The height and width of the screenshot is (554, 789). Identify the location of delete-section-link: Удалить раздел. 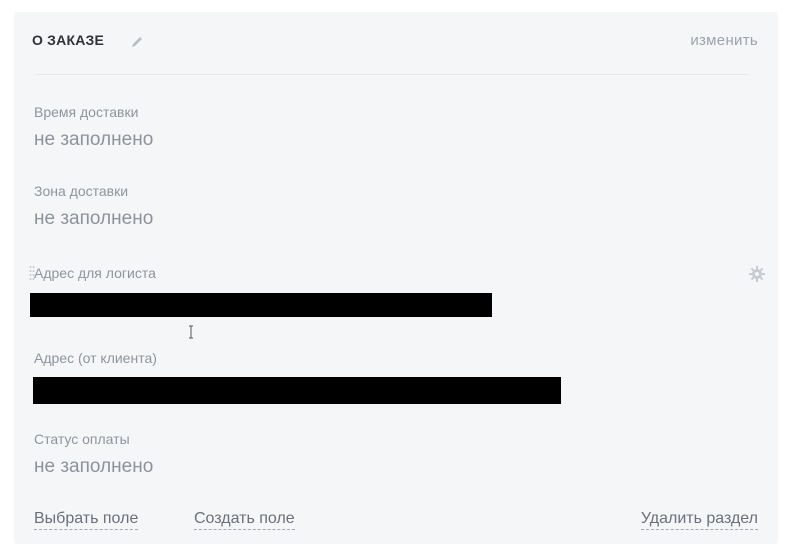
(699, 519).